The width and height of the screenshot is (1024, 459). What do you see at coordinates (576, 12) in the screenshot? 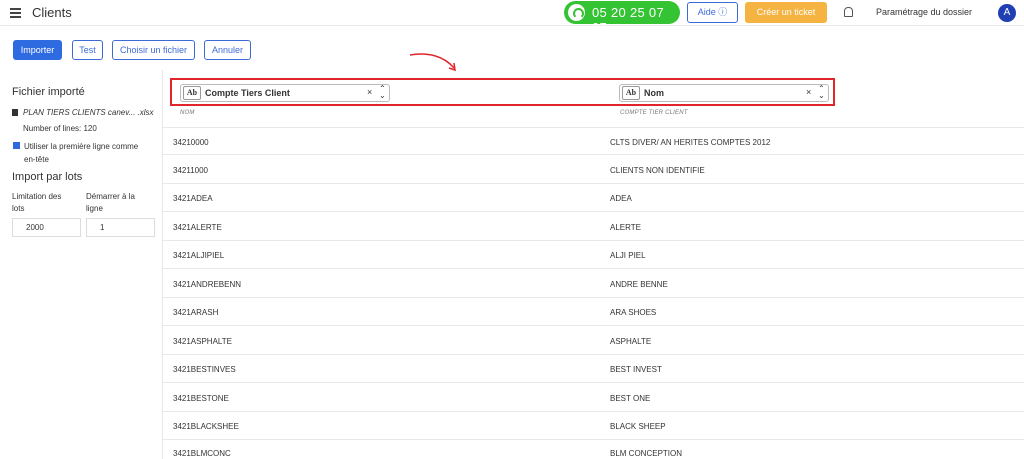
I see `headset-icon` at bounding box center [576, 12].